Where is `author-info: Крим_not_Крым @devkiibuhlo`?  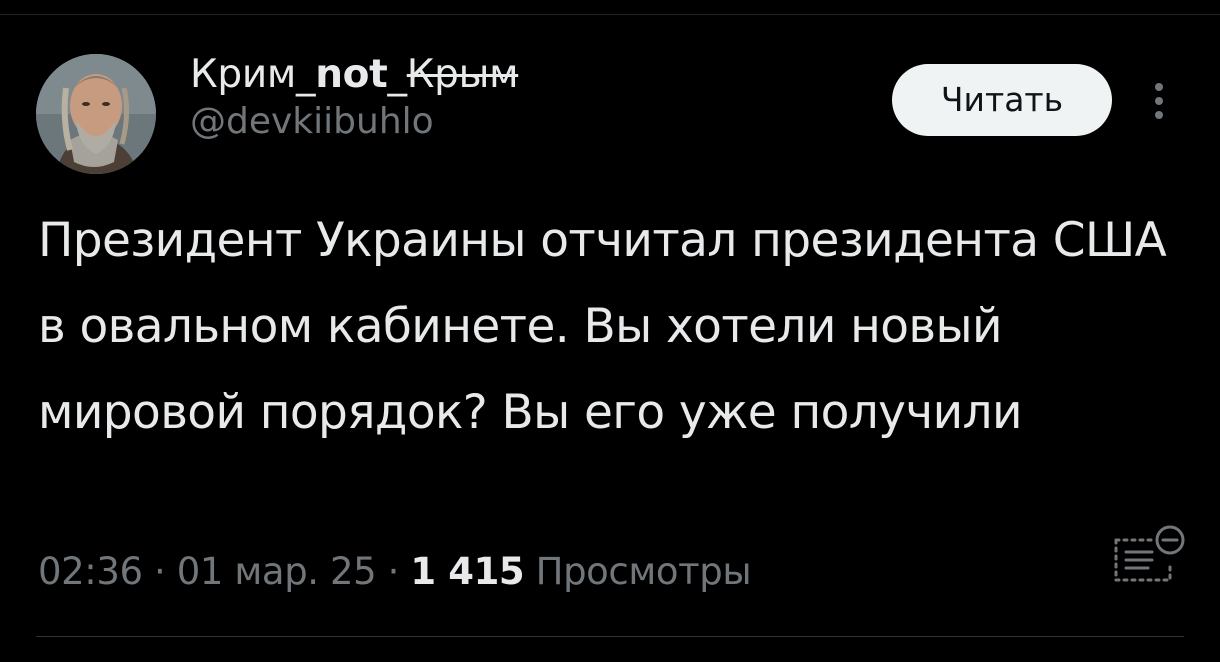
author-info: Крим_not_Крым @devkiibuhlo is located at coordinates (354, 98).